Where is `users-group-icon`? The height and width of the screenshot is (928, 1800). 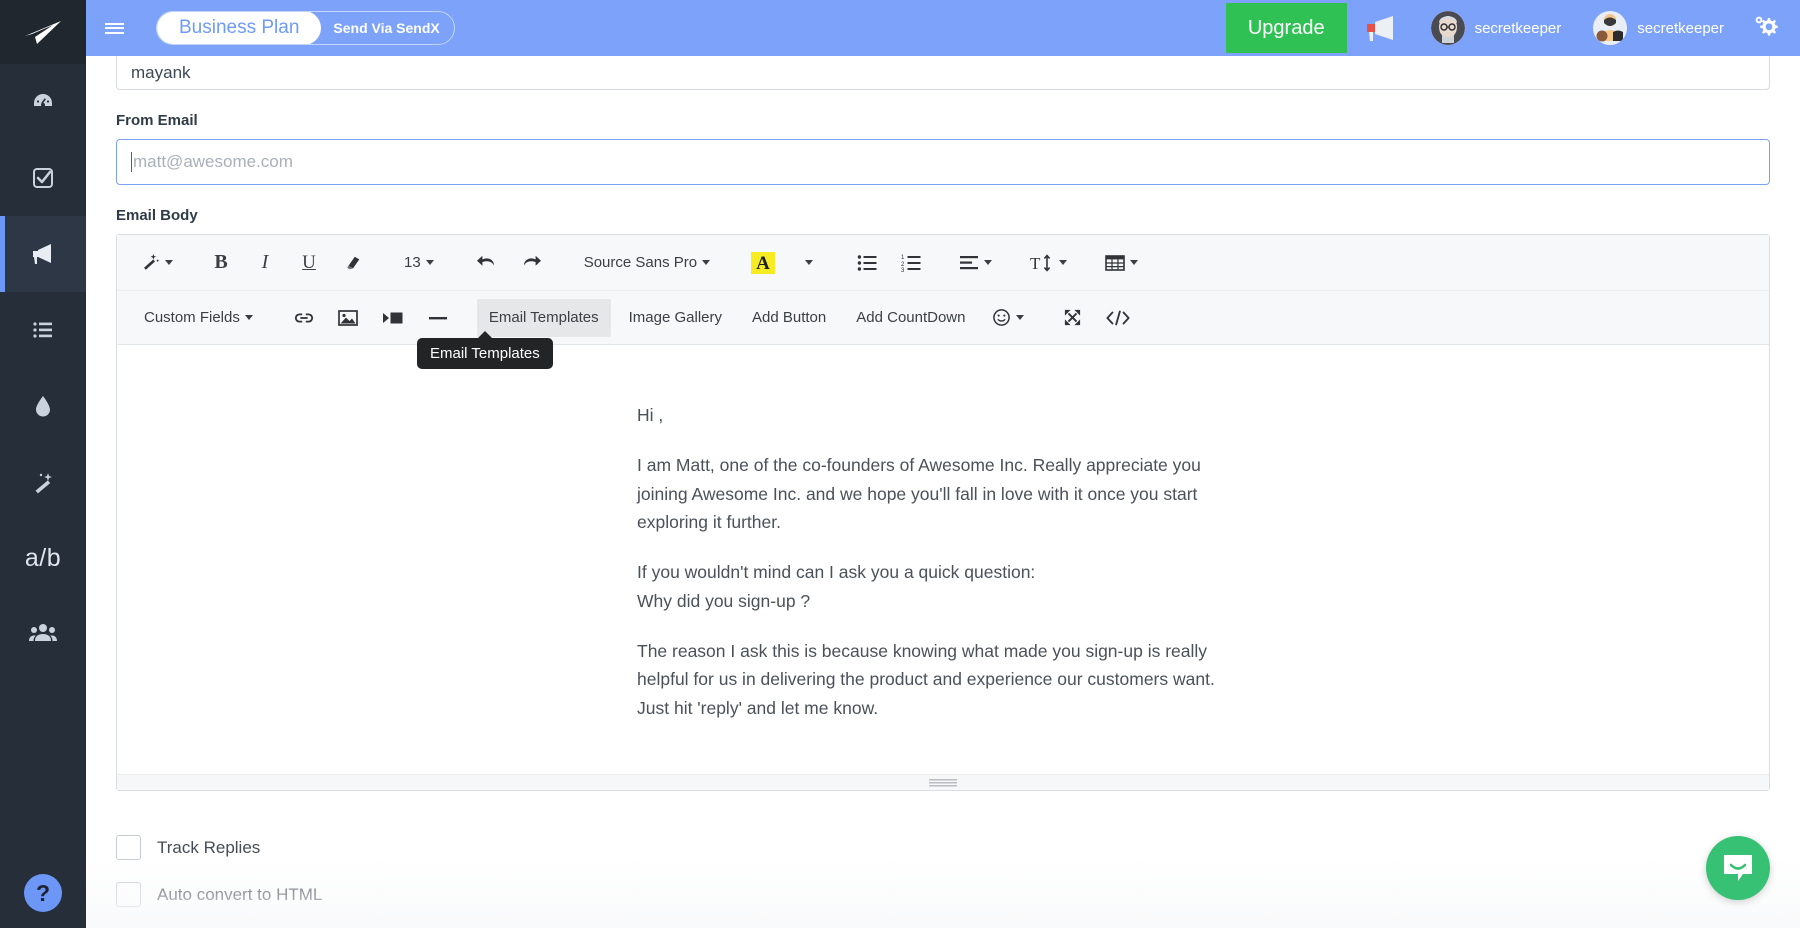 users-group-icon is located at coordinates (43, 632).